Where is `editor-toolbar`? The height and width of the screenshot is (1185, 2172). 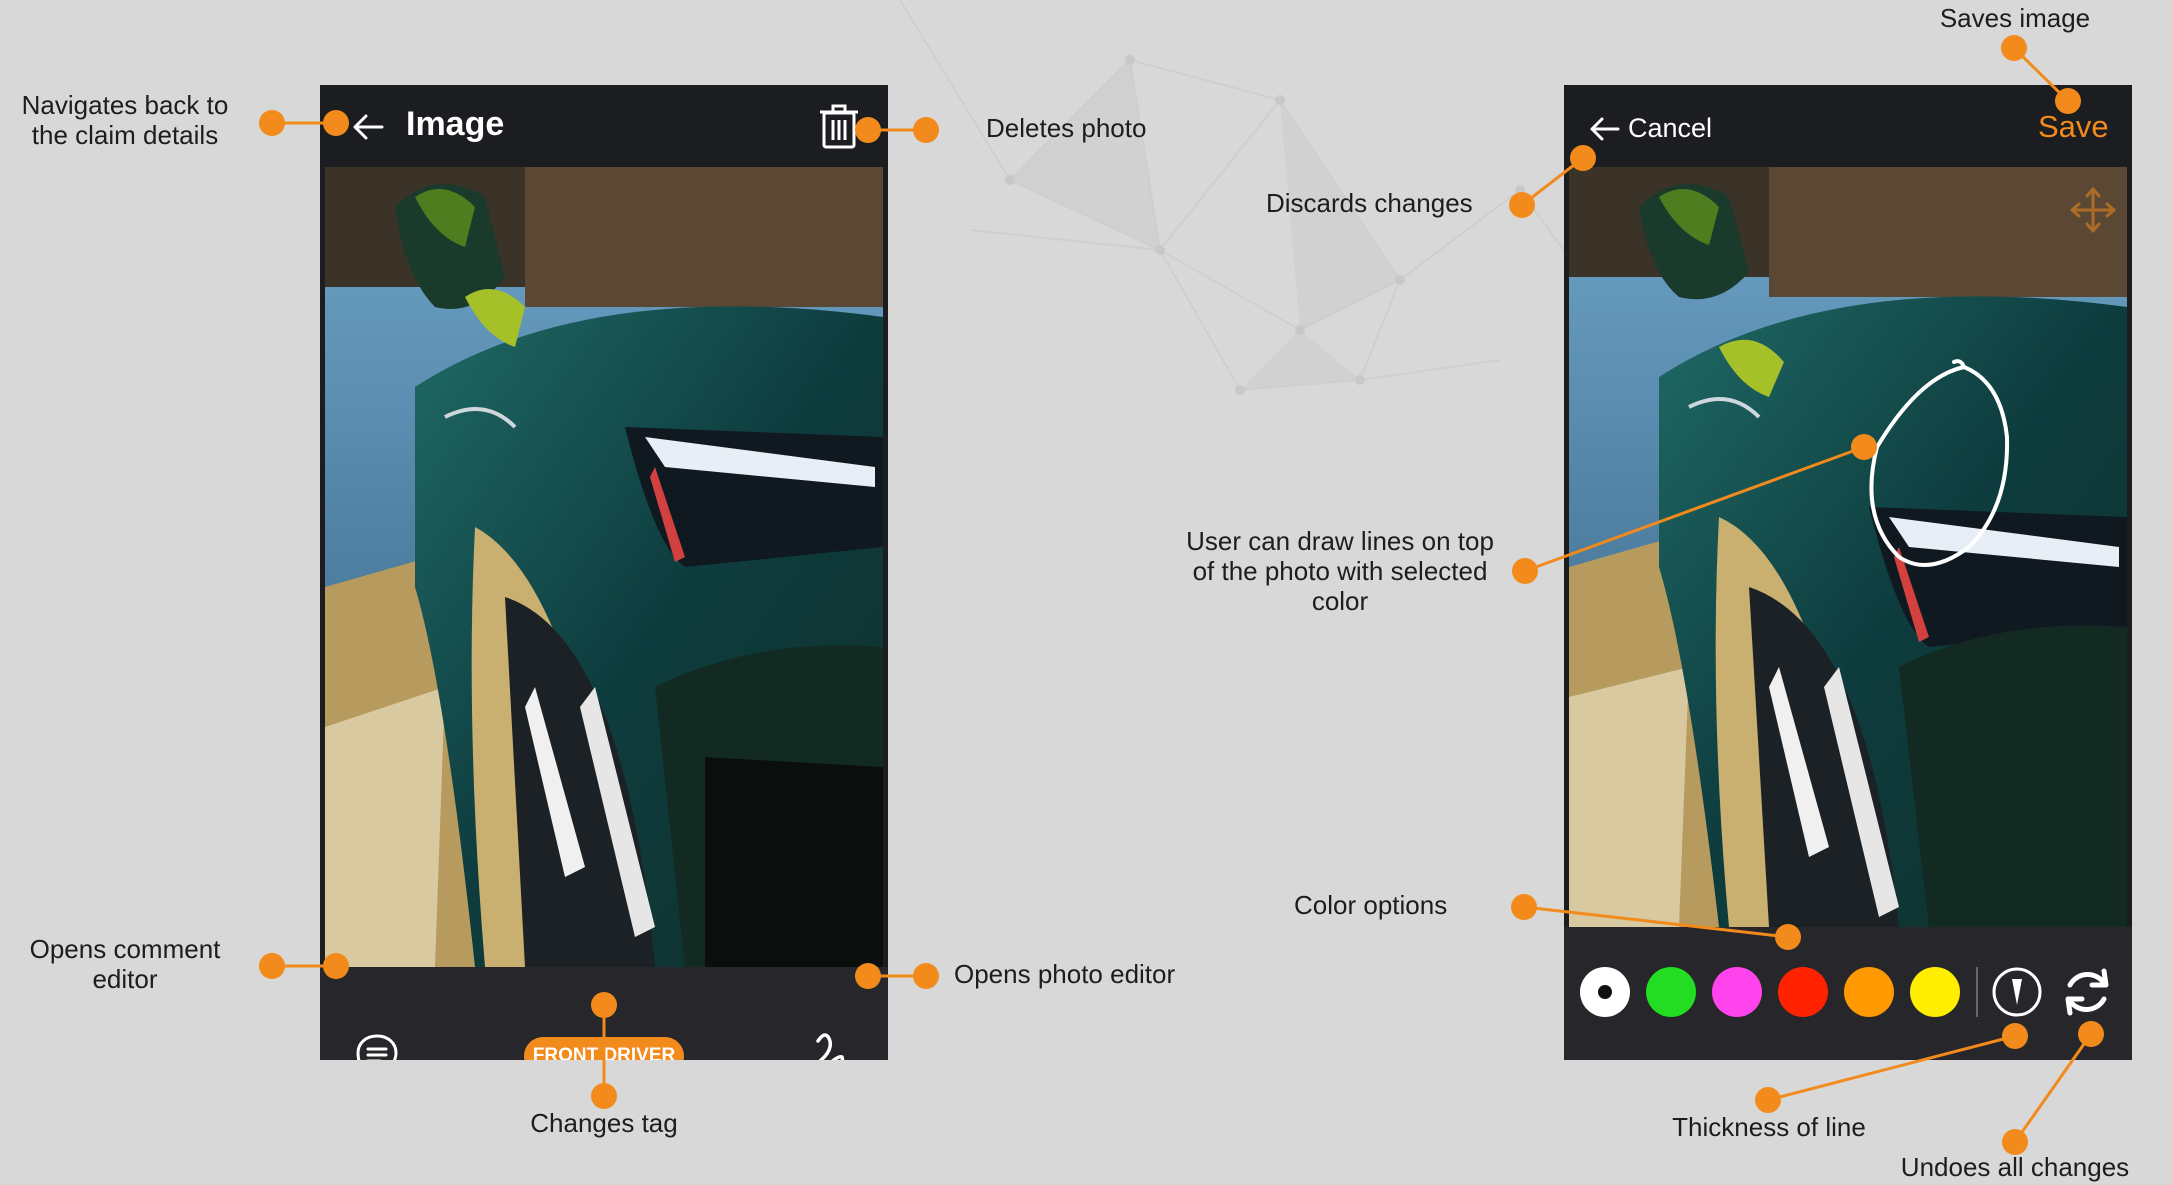 editor-toolbar is located at coordinates (1848, 993).